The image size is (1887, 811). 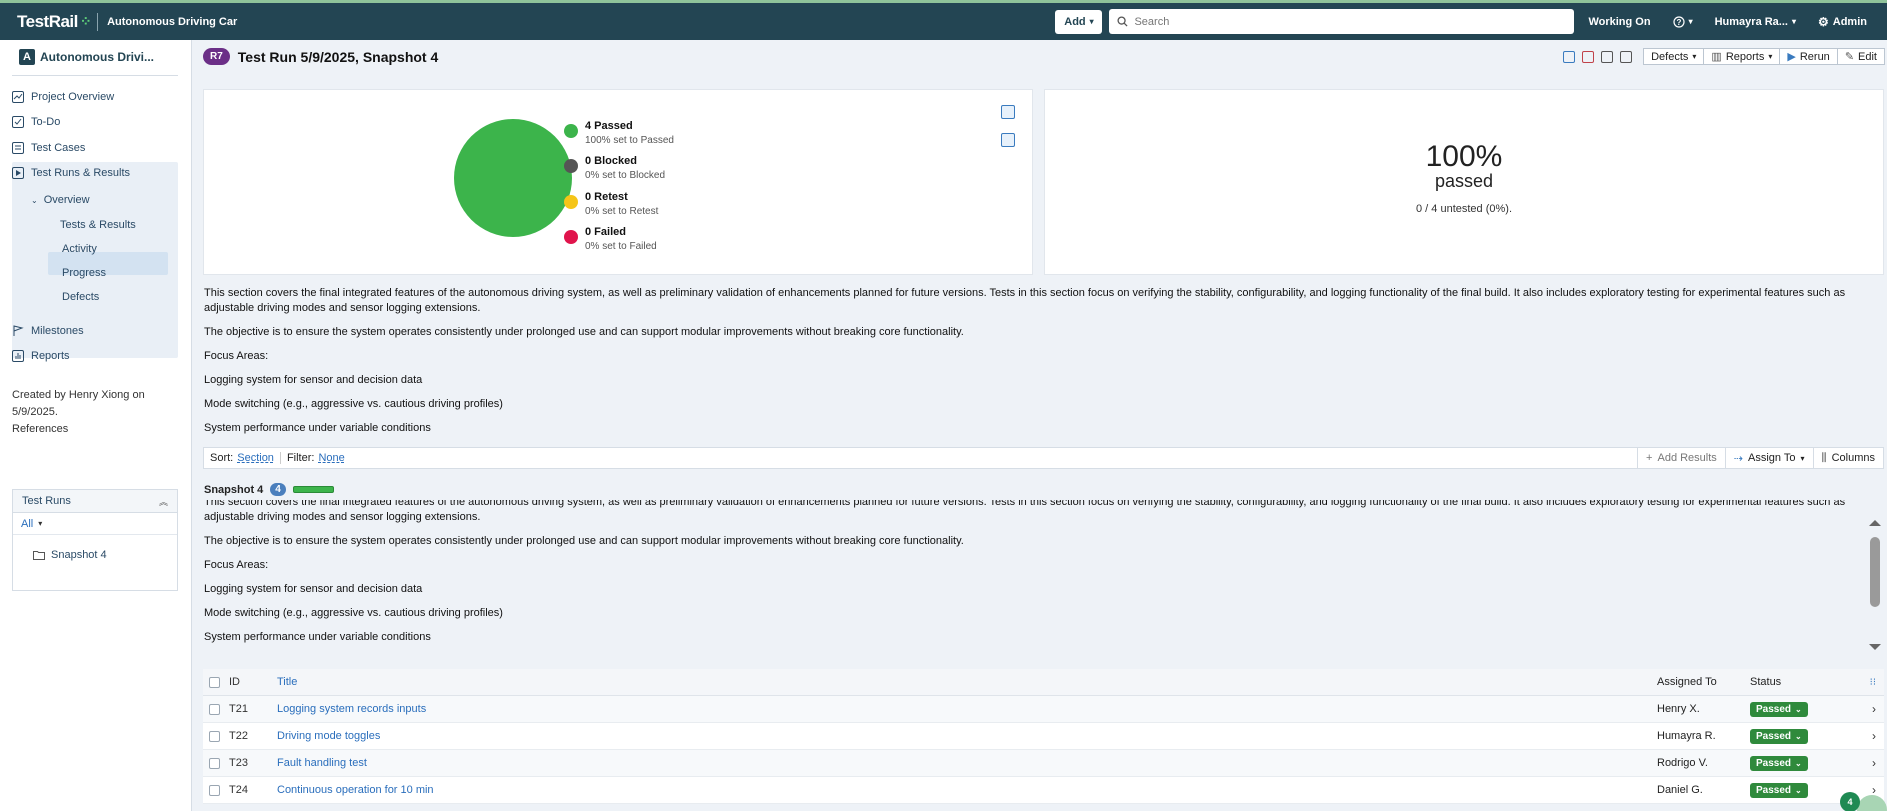 I want to click on assign-to-label: Assign To, so click(x=1772, y=458).